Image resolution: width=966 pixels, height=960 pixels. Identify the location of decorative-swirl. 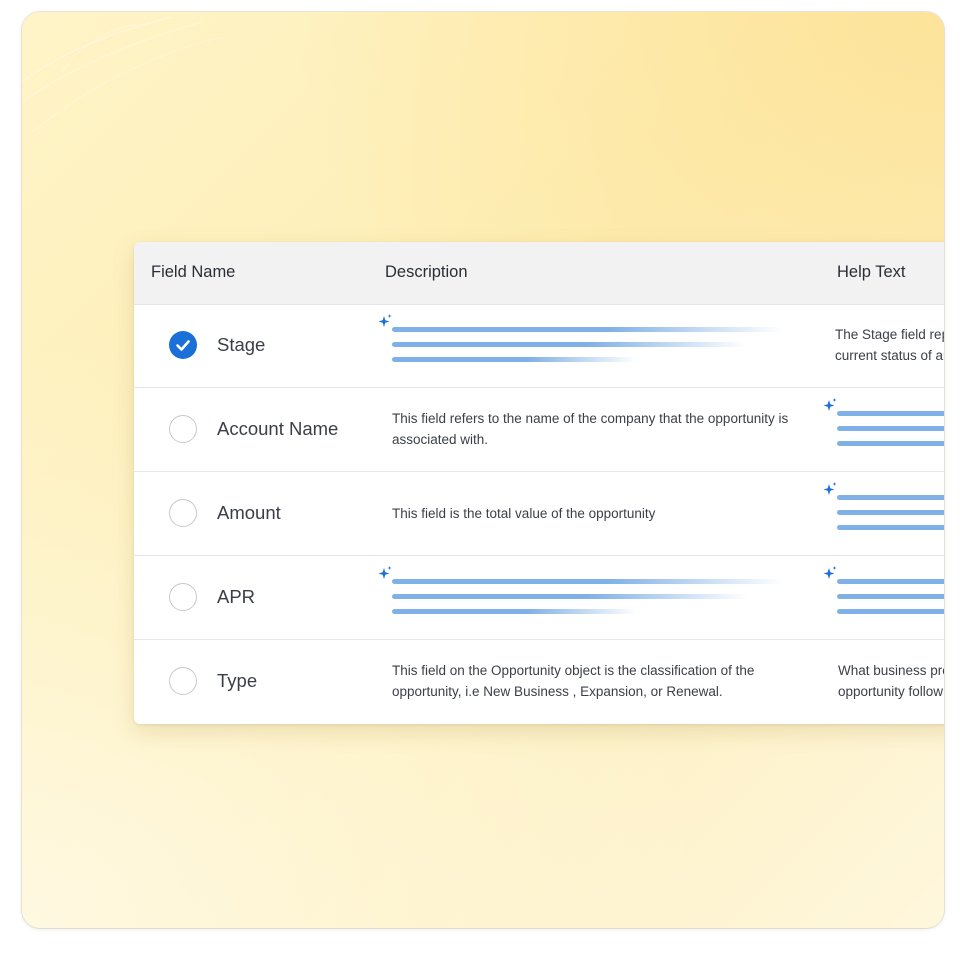
(122, 74).